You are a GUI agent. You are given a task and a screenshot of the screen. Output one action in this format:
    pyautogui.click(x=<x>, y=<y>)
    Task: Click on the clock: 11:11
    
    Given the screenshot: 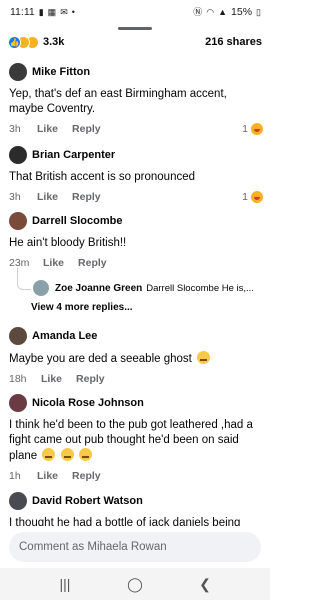 What is the action you would take?
    pyautogui.click(x=22, y=12)
    